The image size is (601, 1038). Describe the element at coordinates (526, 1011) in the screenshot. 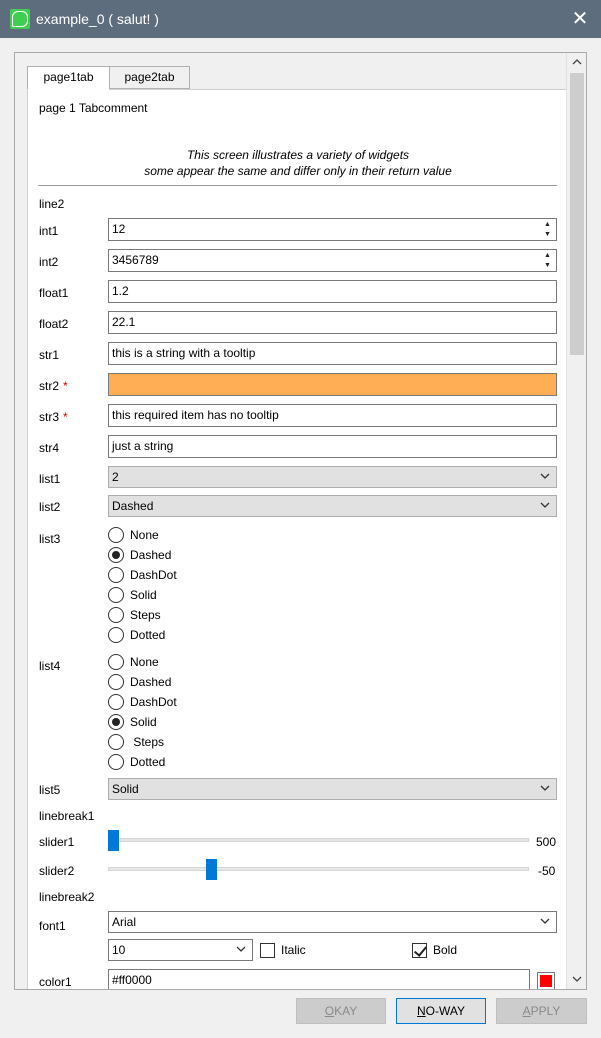

I see `apply-mnemonic: A` at that location.